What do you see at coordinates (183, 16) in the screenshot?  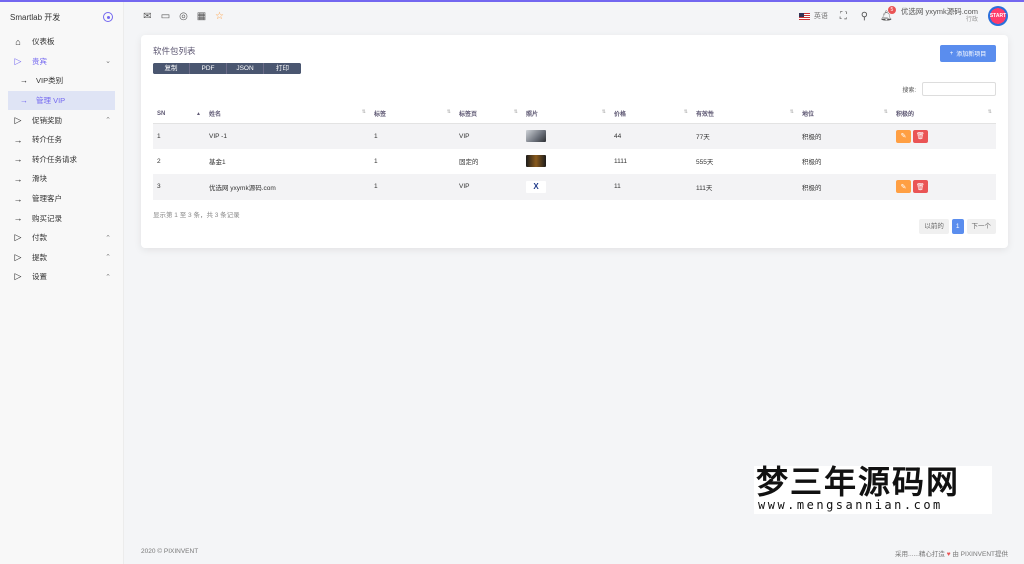 I see `check-circle-icon: ◎` at bounding box center [183, 16].